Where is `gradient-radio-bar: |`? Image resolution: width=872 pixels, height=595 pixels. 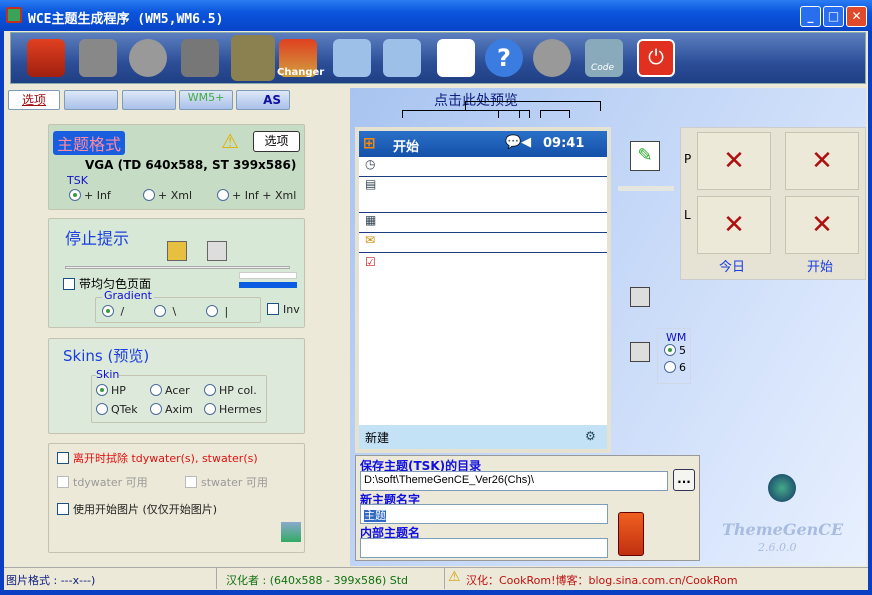
gradient-radio-bar: | is located at coordinates (217, 311).